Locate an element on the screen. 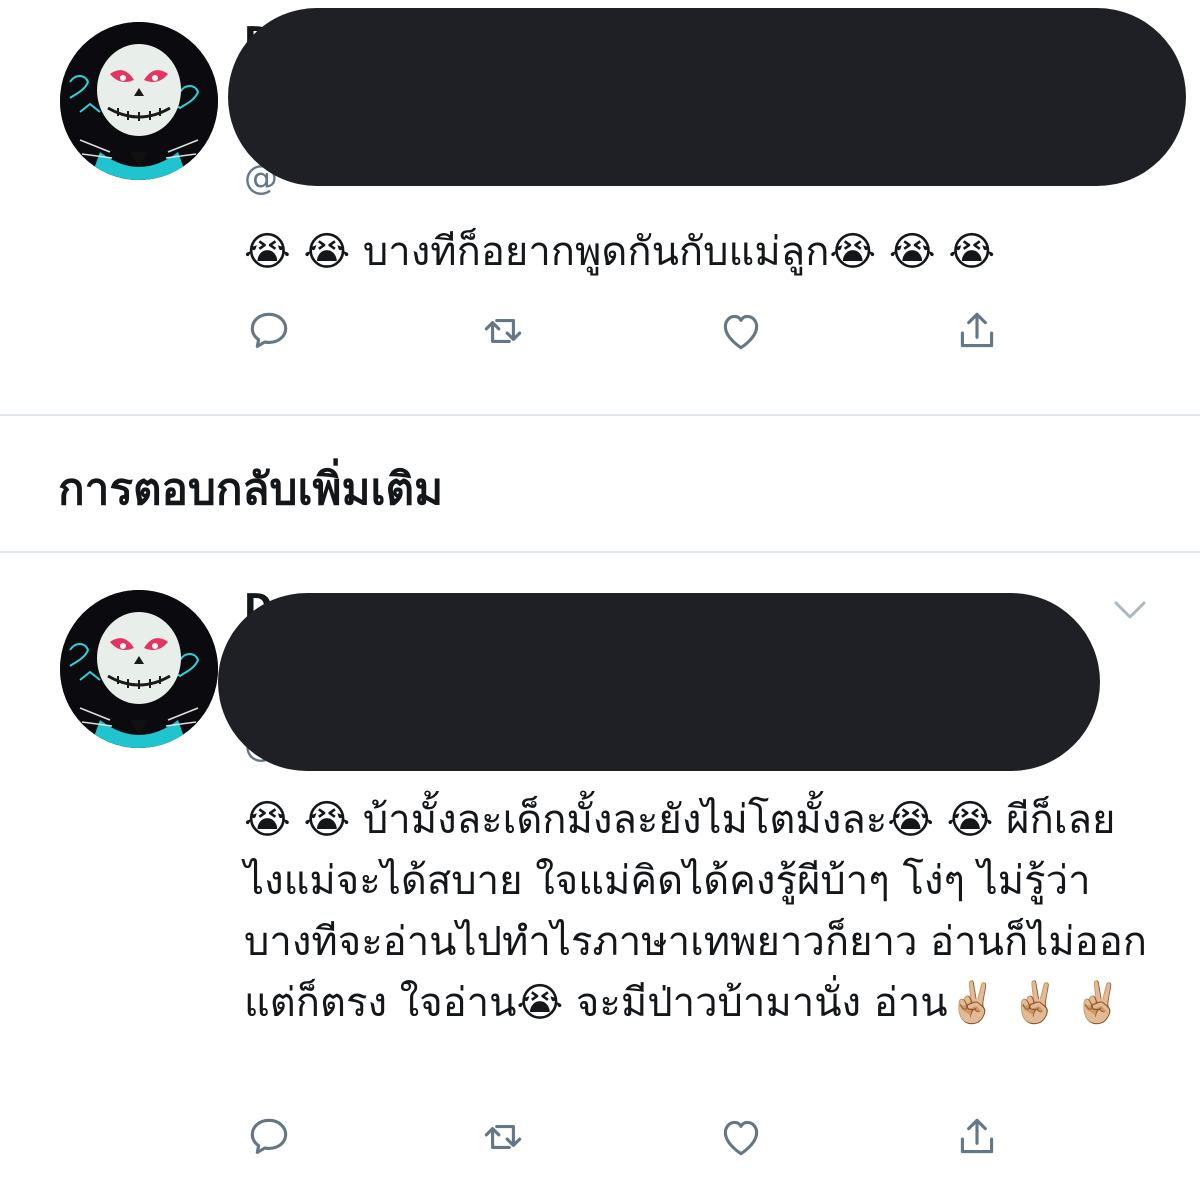 This screenshot has width=1200, height=1181. tweet-text: 😭 😭 บางทีก็อยากพูดกันกับแม่ลูก😭 😭 😭 is located at coordinates (620, 252).